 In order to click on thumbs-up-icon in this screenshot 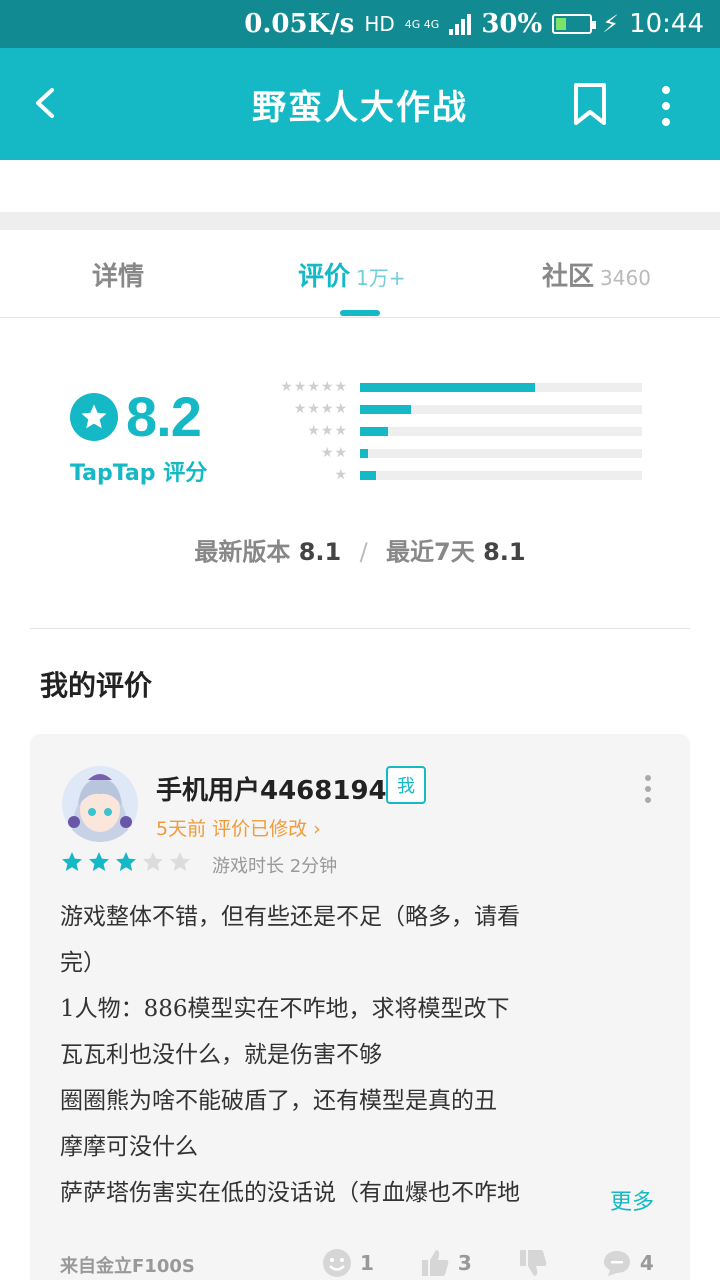, I will do `click(435, 1263)`.